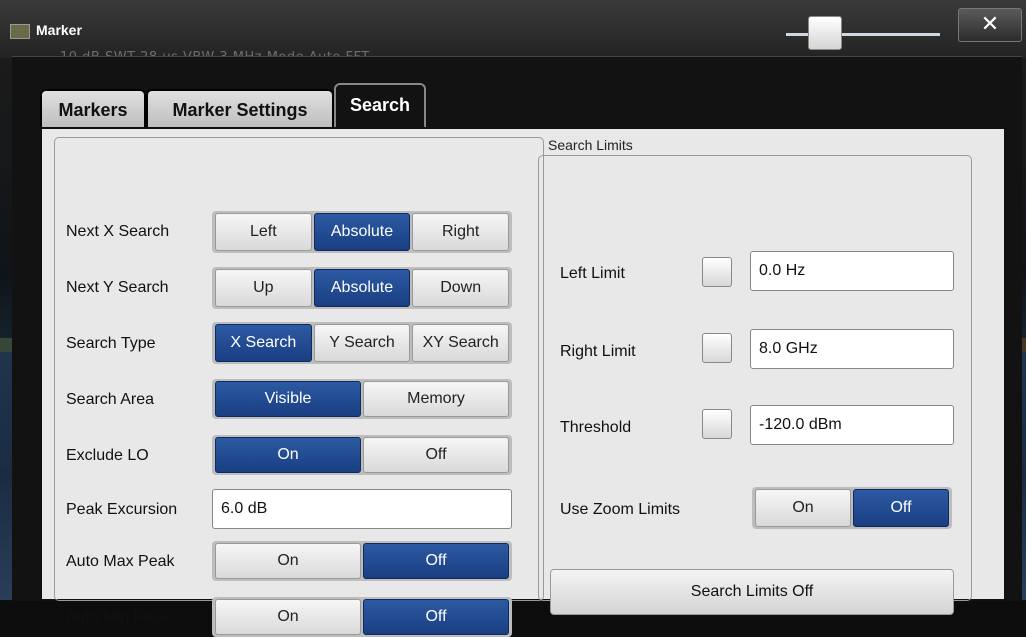  What do you see at coordinates (513, 25) in the screenshot?
I see `title-bar: Marker ✕` at bounding box center [513, 25].